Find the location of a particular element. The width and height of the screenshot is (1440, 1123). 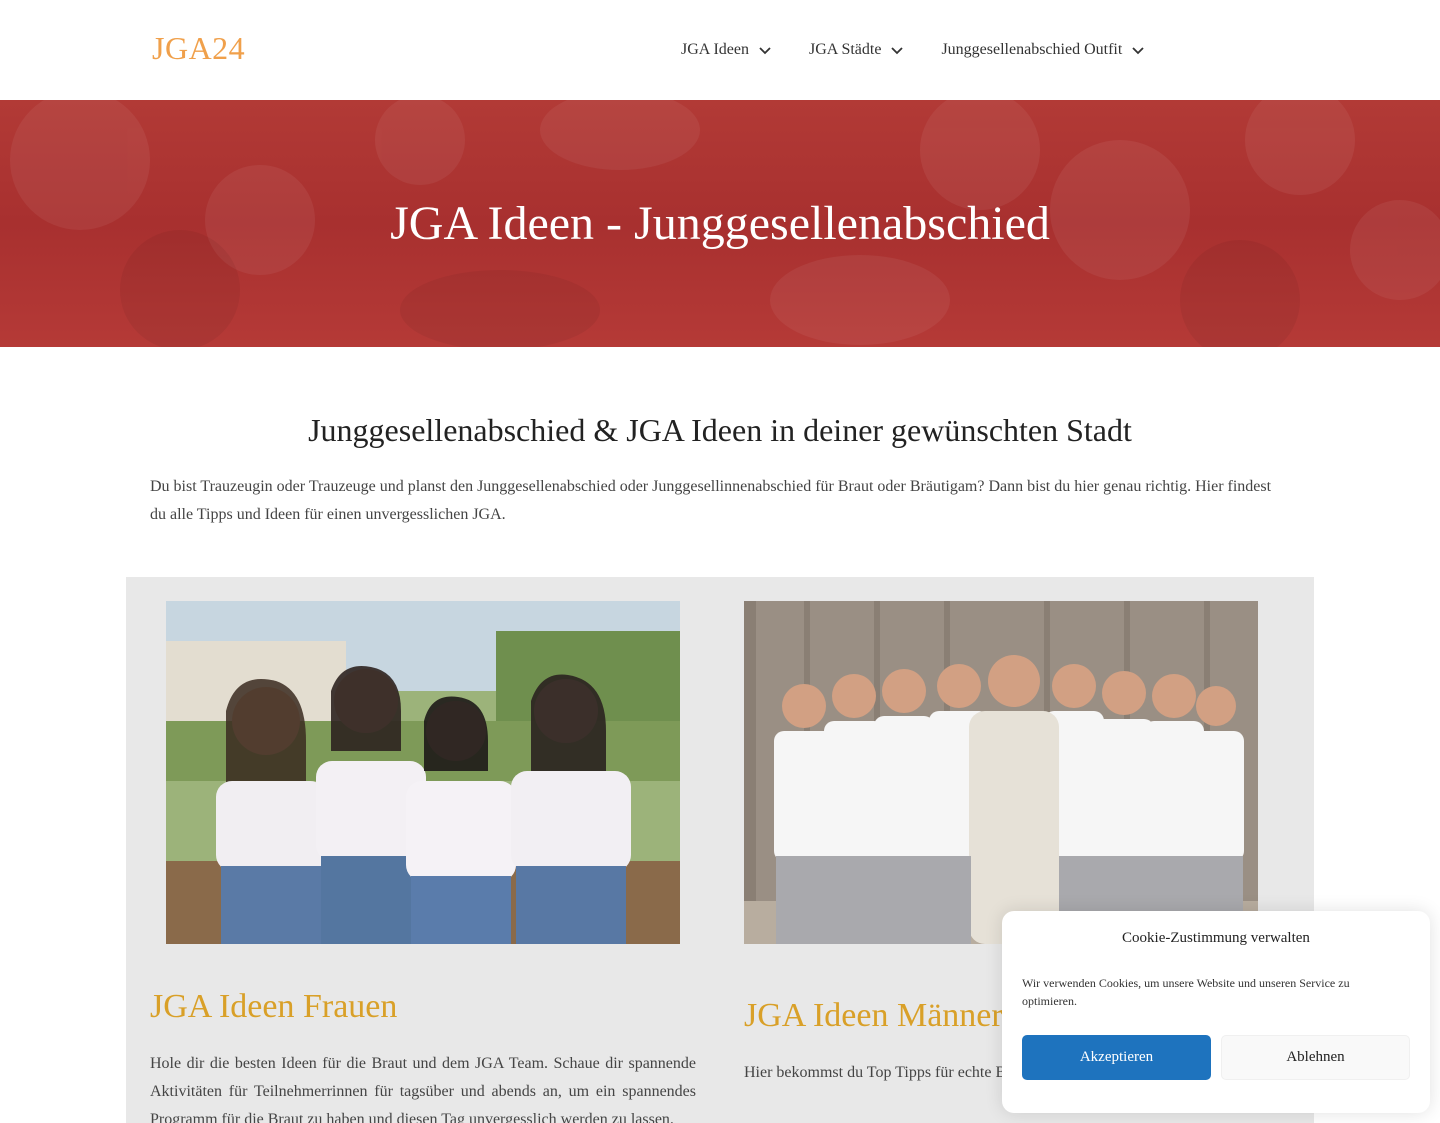

cookie-title: Cookie-Zustimmung verwalten is located at coordinates (1216, 938).